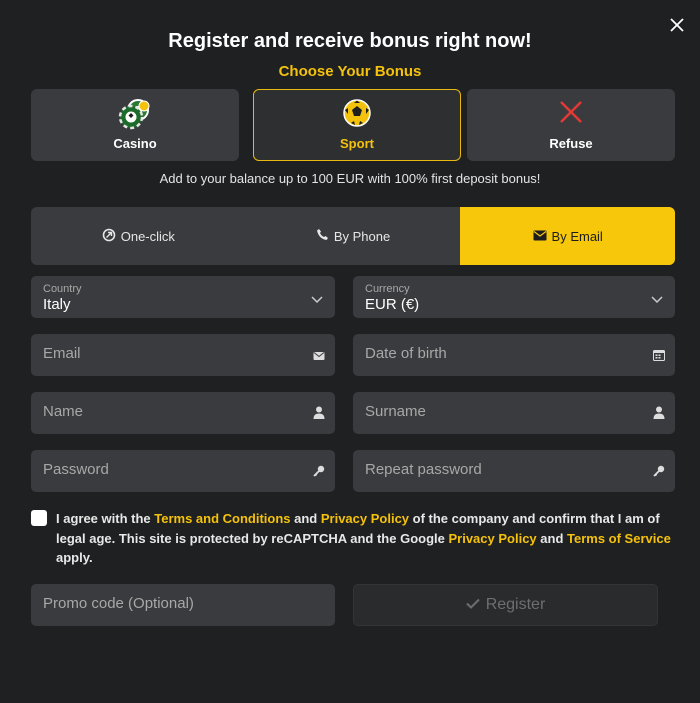  I want to click on tab-label: By Phone, so click(362, 236).